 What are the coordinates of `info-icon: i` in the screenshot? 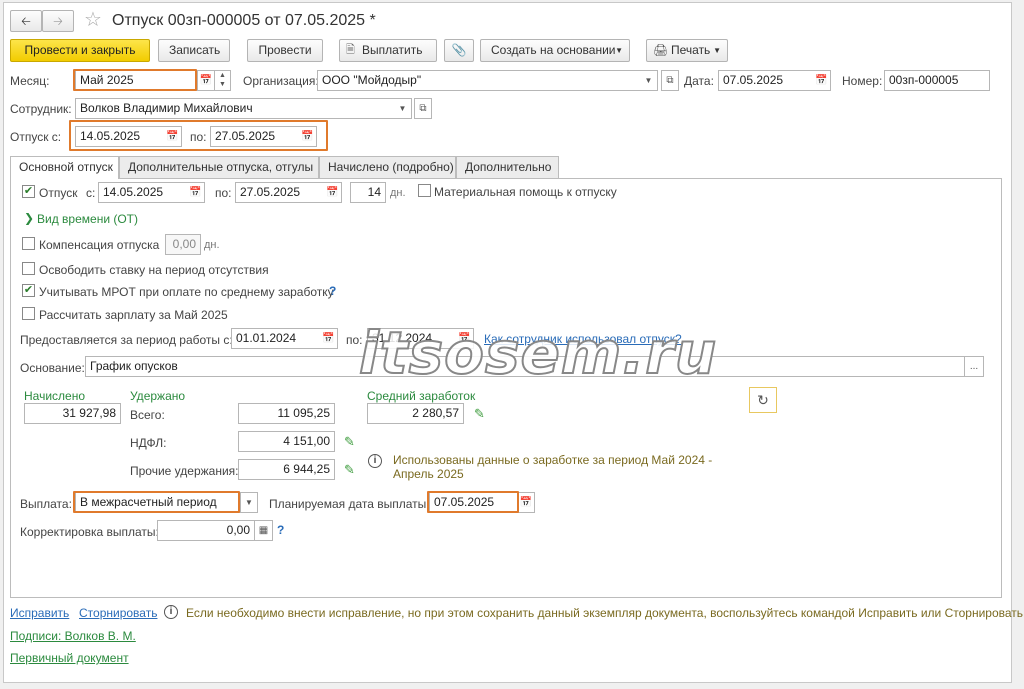 It's located at (375, 461).